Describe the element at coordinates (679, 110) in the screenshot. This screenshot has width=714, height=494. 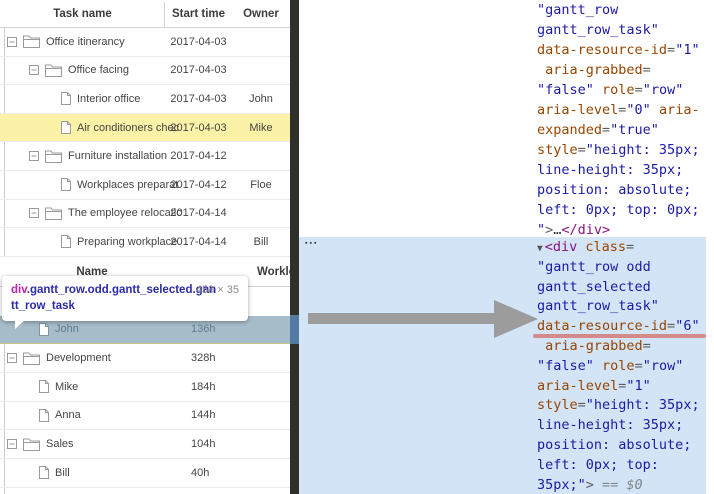
I see `code-token: aria-` at that location.